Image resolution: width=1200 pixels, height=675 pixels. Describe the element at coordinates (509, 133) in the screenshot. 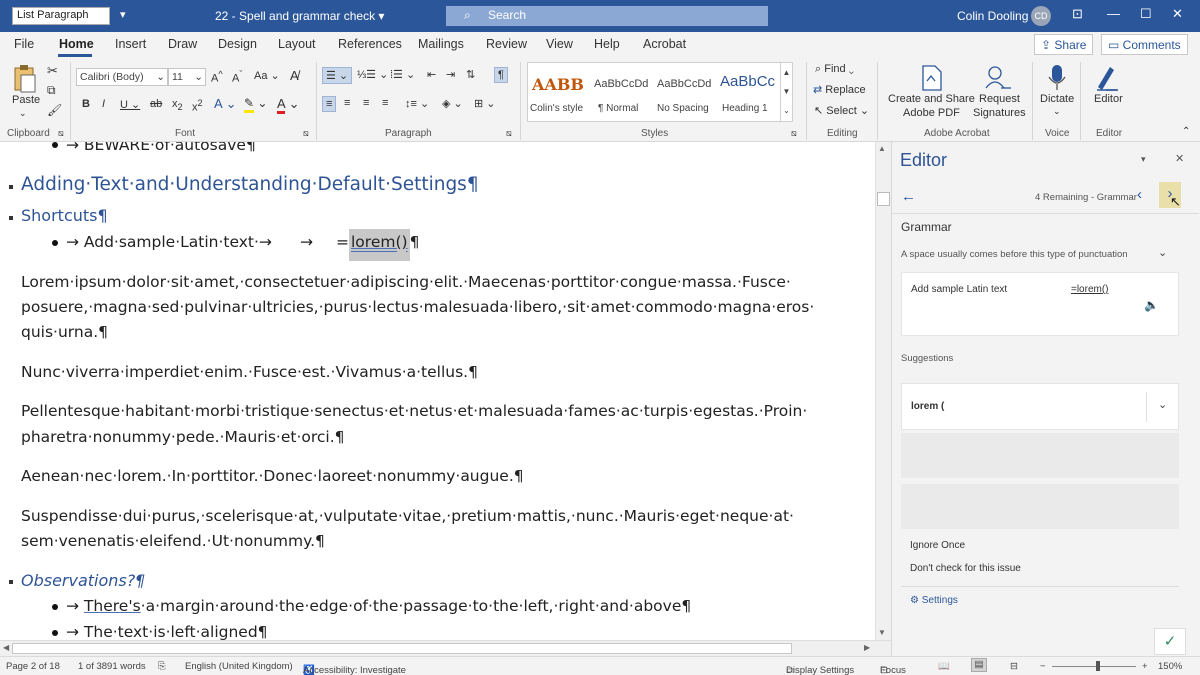

I see `paragraph-launcher-icon: ⧅` at that location.